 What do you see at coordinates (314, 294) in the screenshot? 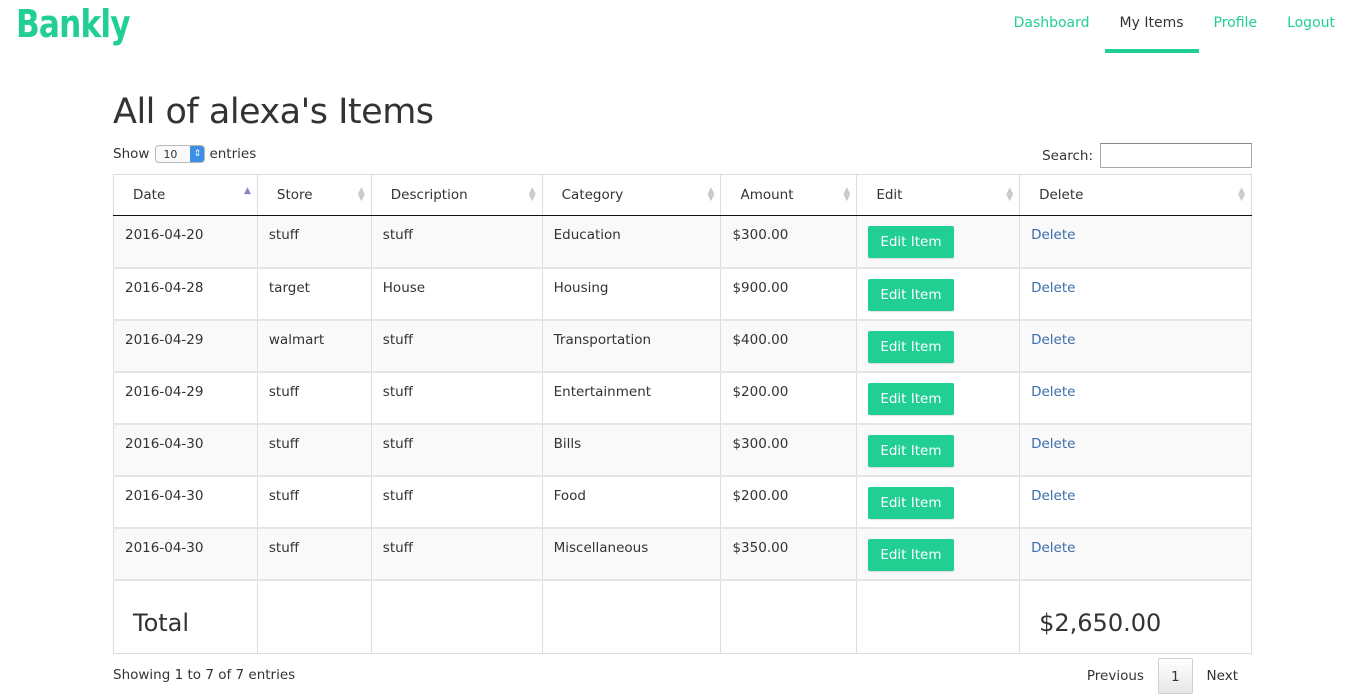
I see `cell-store: target` at bounding box center [314, 294].